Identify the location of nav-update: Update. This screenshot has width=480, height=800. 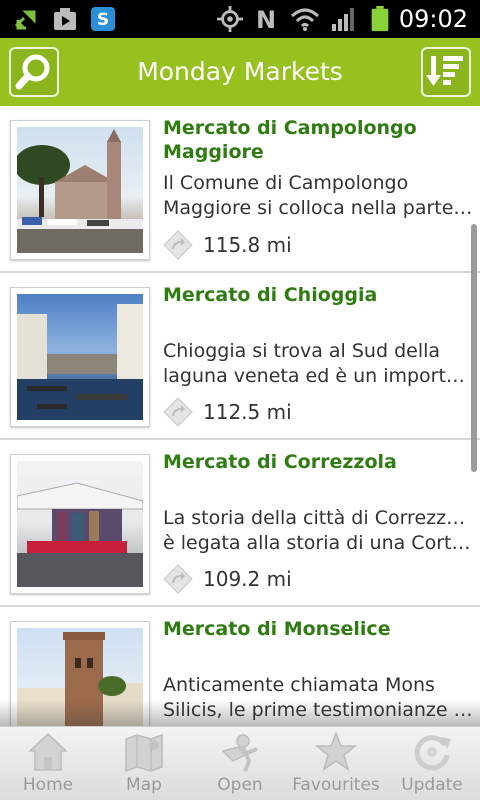
(432, 763).